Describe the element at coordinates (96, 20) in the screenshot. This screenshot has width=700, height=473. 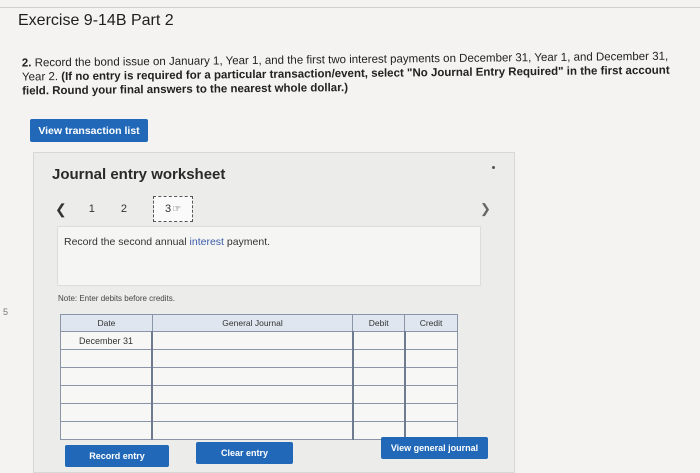
I see `exercise-title: Exercise 9-14B Part 2` at that location.